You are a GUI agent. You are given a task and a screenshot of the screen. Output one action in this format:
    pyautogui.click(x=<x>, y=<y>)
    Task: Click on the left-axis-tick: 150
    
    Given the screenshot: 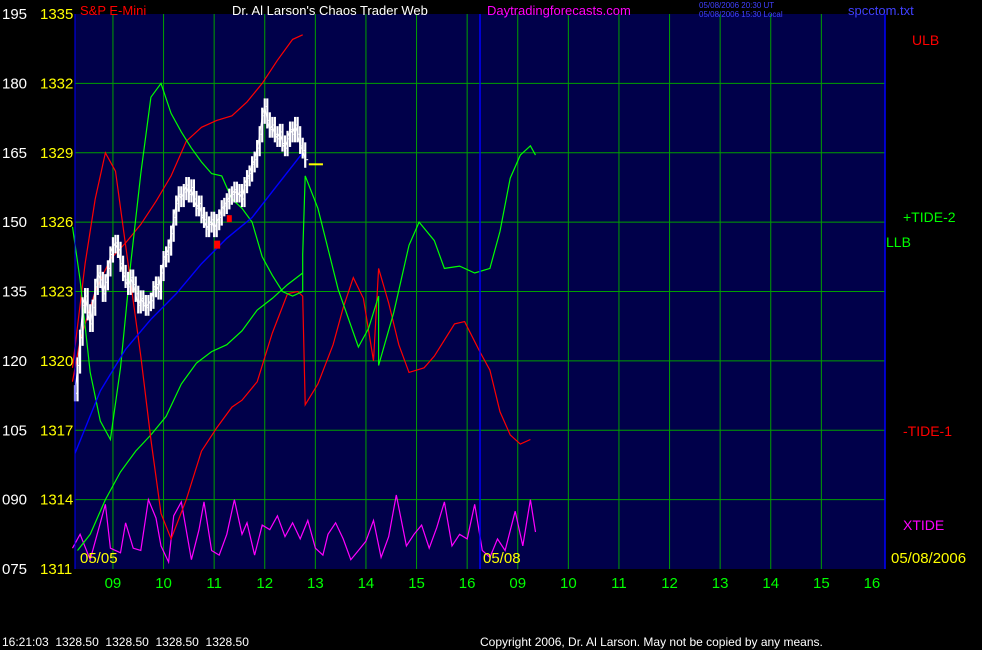 What is the action you would take?
    pyautogui.click(x=14, y=222)
    